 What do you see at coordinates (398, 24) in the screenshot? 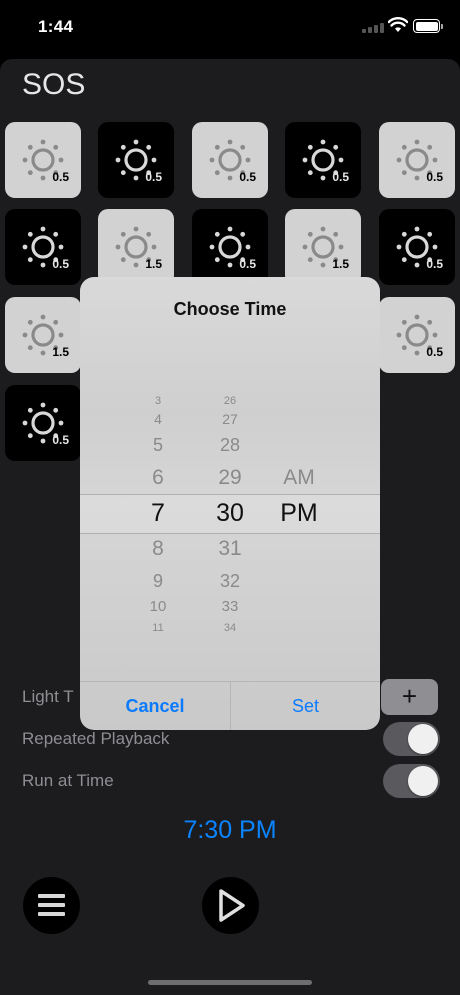
I see `wifi-icon` at bounding box center [398, 24].